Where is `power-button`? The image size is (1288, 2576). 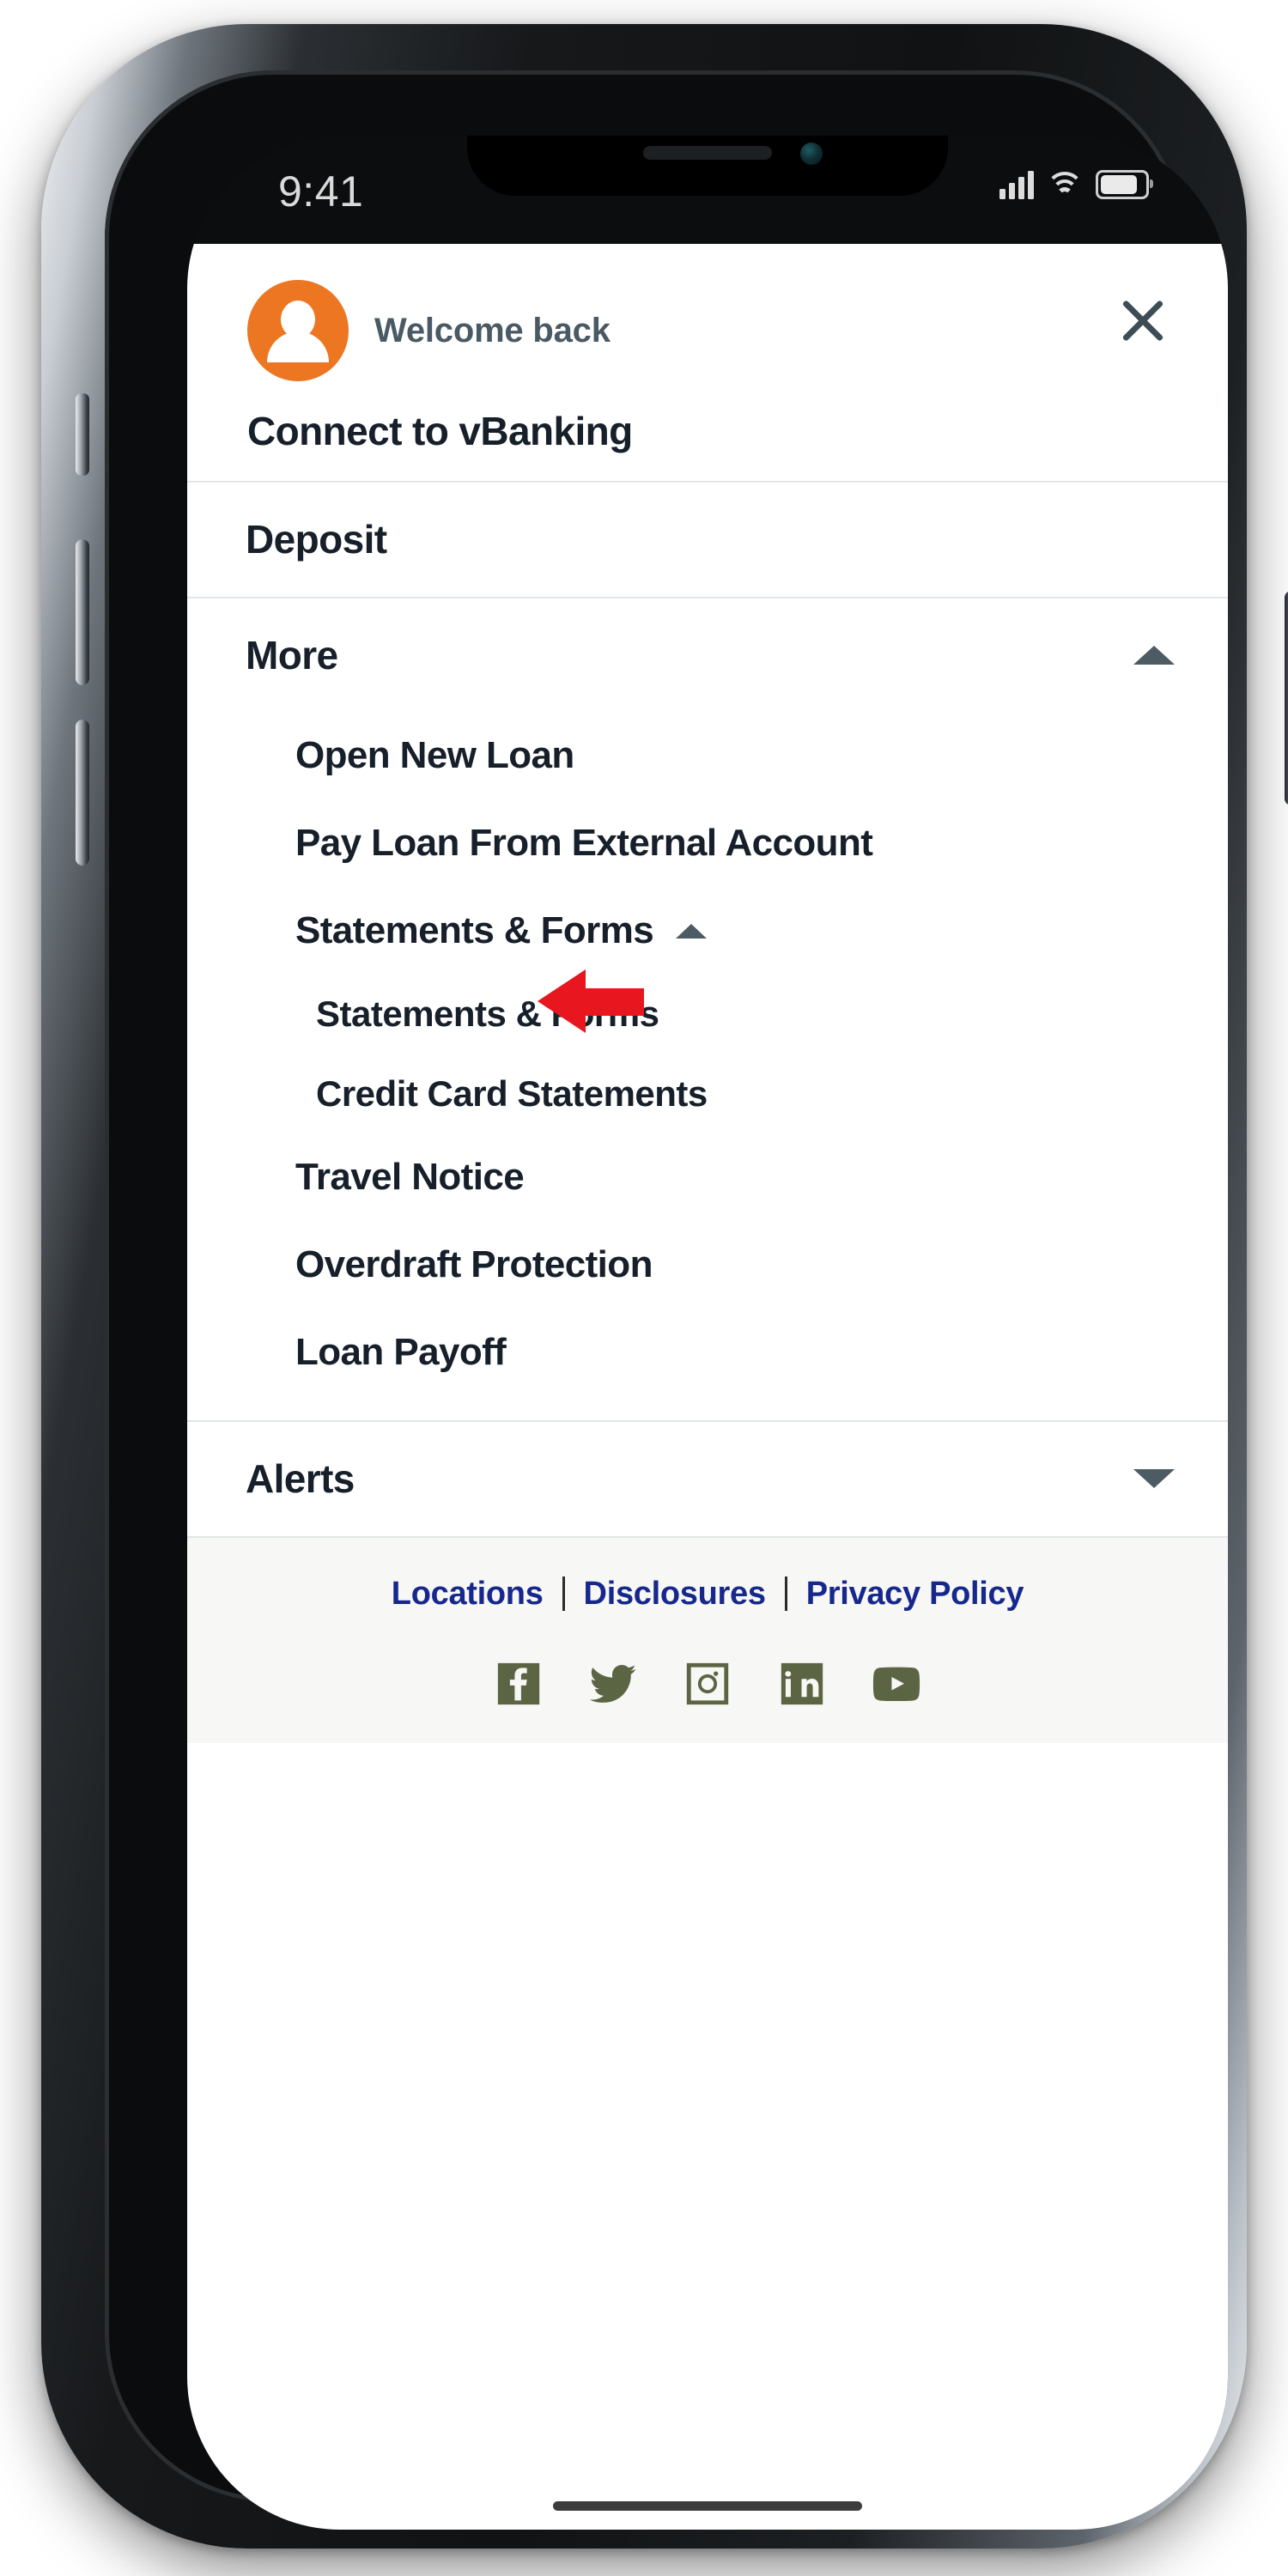 power-button is located at coordinates (1287, 698).